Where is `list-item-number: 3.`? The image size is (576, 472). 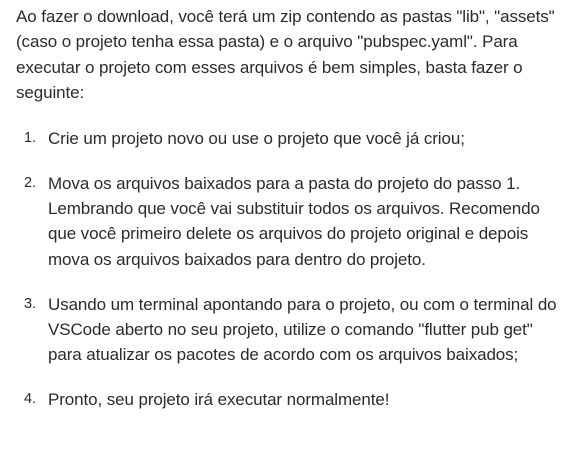 list-item-number: 3. is located at coordinates (30, 303).